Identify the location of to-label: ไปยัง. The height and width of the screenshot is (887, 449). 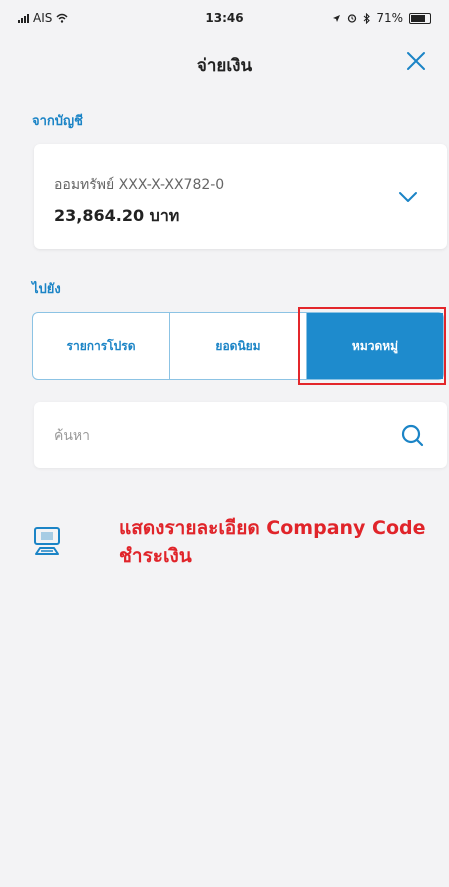
(46, 289).